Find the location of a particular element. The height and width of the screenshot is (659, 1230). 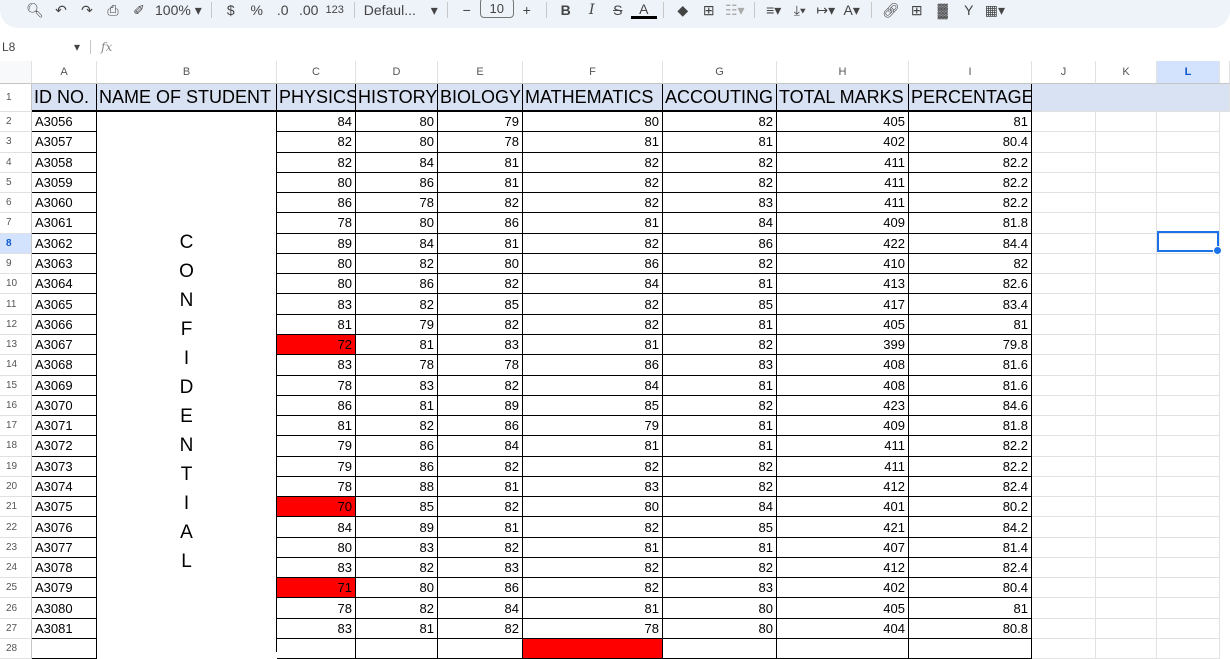

id-cell: A3060 is located at coordinates (64, 203).